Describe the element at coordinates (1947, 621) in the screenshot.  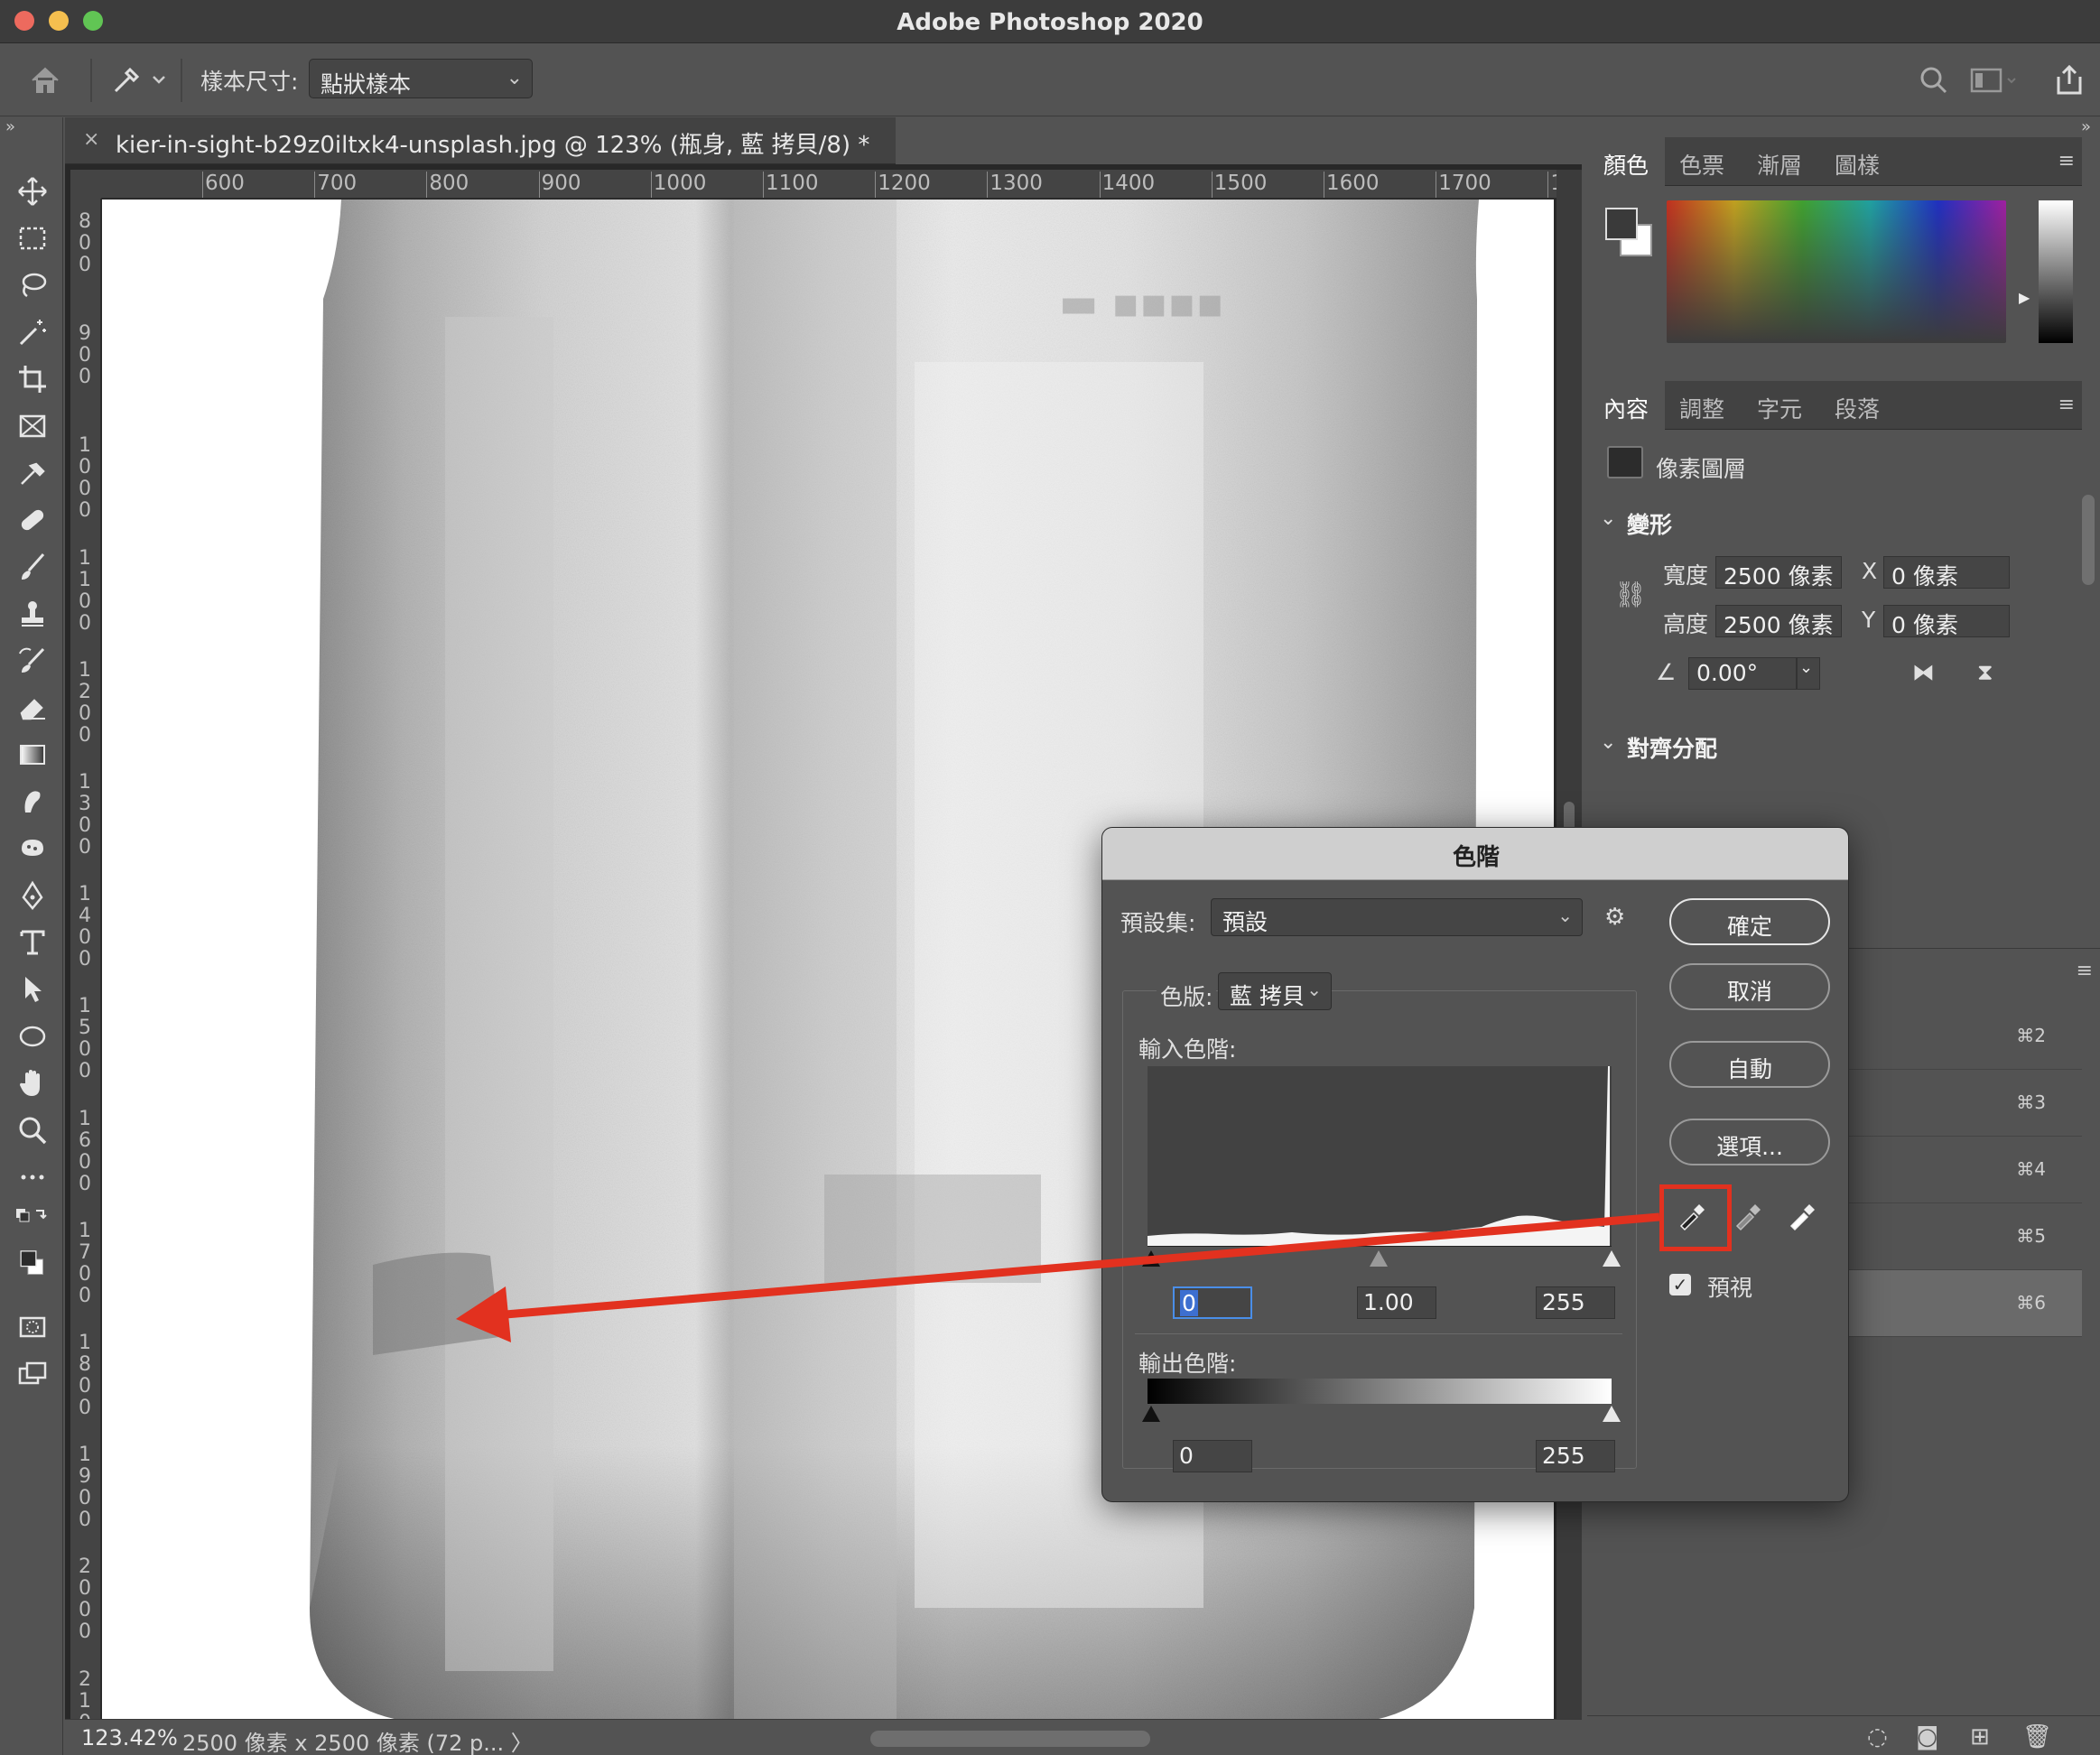
I see `y-field: 0 像素` at that location.